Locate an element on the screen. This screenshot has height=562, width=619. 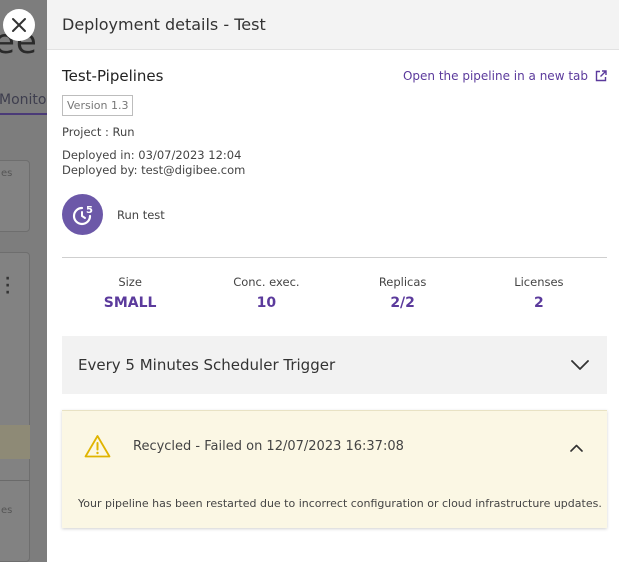
background-tab-monitor: Monitor is located at coordinates (23, 100).